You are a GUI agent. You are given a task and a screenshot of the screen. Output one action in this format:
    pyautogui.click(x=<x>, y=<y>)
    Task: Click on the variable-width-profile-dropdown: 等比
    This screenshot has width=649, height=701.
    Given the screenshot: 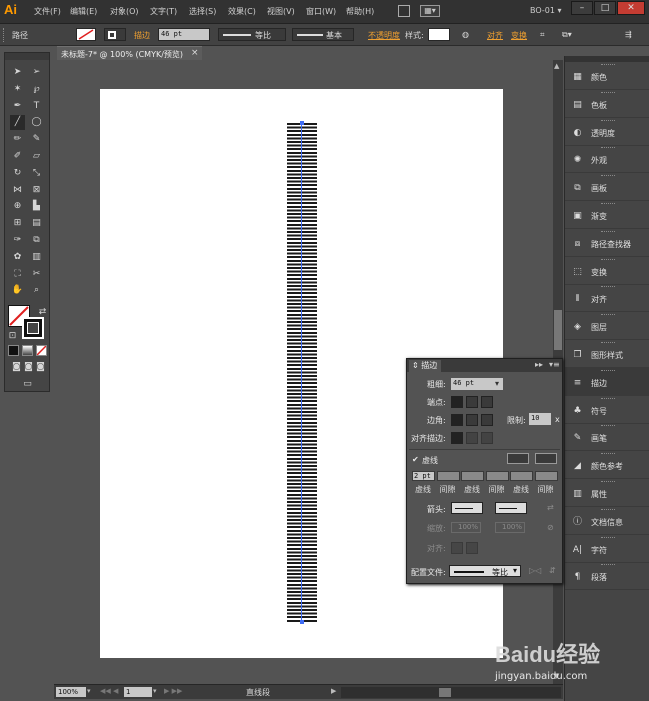 What is the action you would take?
    pyautogui.click(x=252, y=34)
    